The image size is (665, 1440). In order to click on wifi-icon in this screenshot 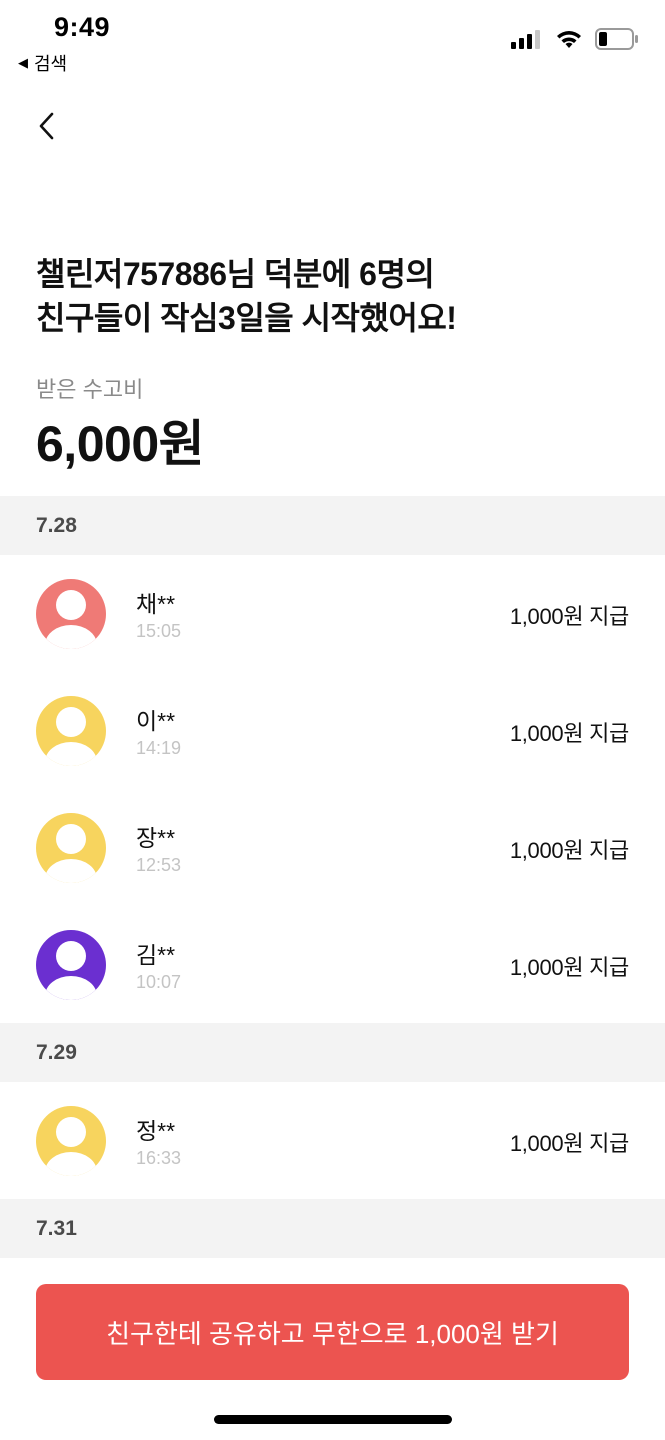, I will do `click(569, 39)`.